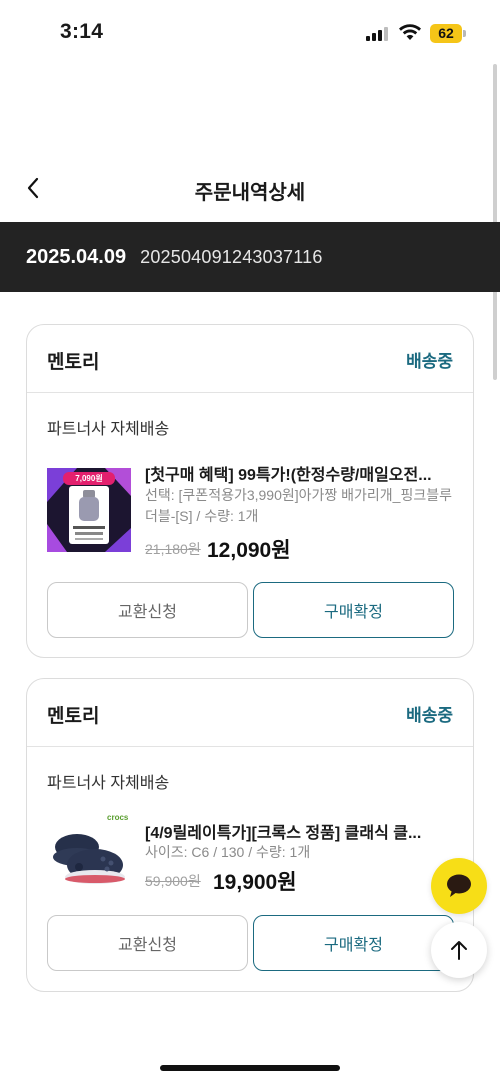 This screenshot has width=500, height=1082. Describe the element at coordinates (228, 852) in the screenshot. I see `product-option: 사이즈: C6 / 130 / 수량: 1개` at that location.